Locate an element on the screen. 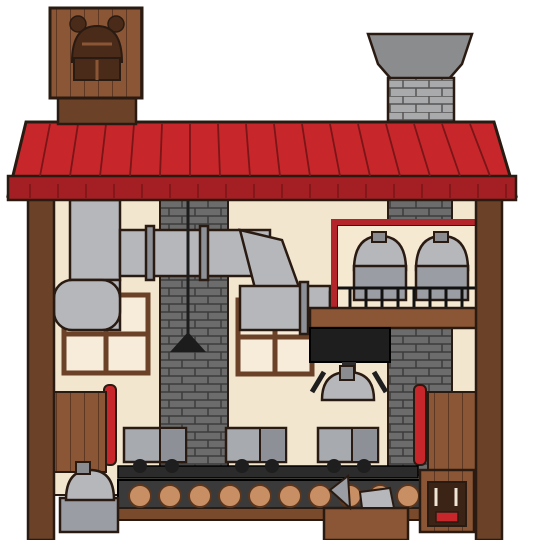 This screenshot has width=540, height=540. helmet-sign-icon is located at coordinates (97, 48).